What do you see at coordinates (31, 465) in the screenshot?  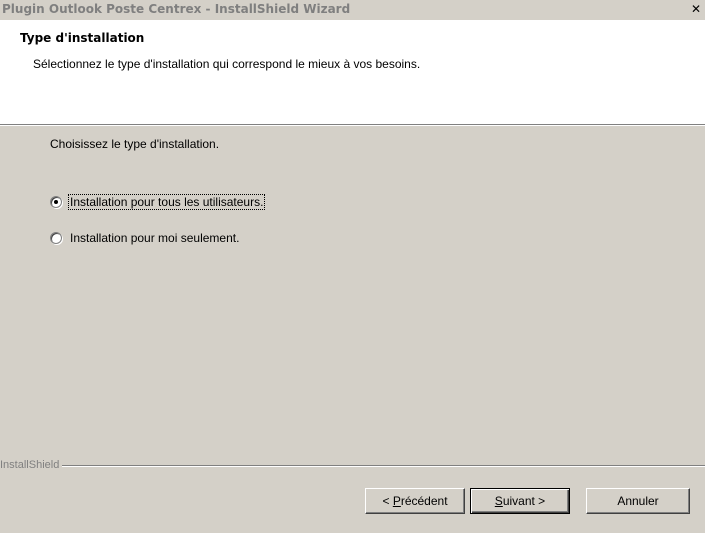 I see `installshield-brand-label: InstallShield` at bounding box center [31, 465].